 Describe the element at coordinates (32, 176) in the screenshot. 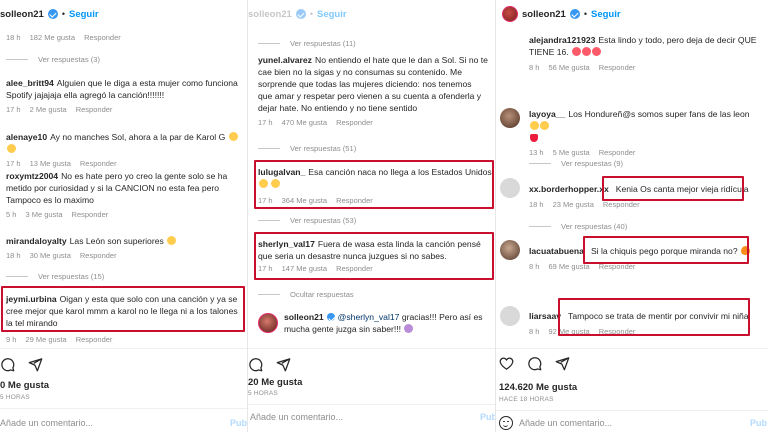

I see `comment-username: roxymtz2004` at that location.